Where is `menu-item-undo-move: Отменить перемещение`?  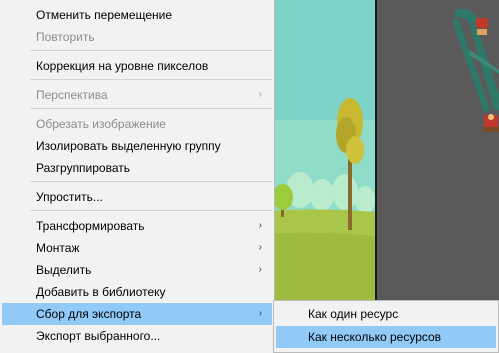
menu-item-undo-move: Отменить перемещение is located at coordinates (137, 15).